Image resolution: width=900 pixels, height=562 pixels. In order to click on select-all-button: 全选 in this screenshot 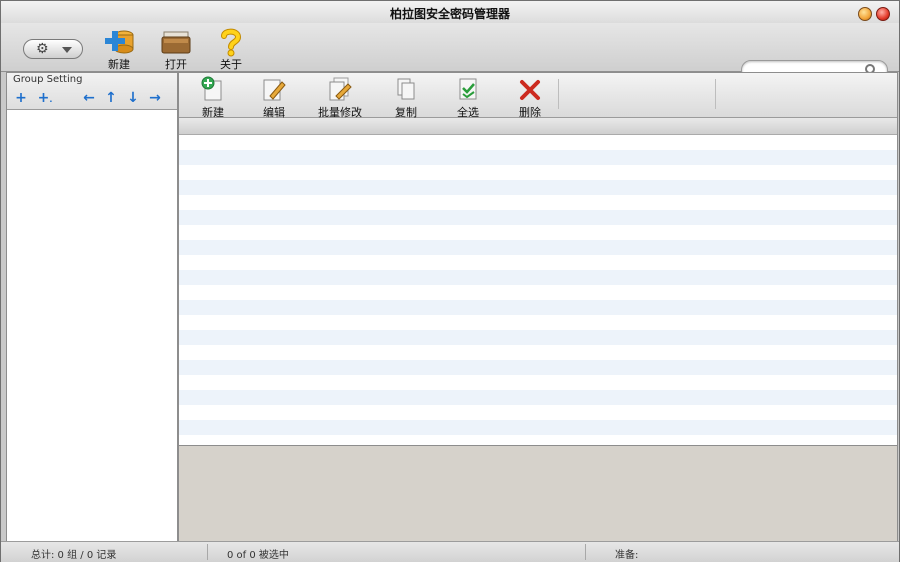, I will do `click(468, 97)`.